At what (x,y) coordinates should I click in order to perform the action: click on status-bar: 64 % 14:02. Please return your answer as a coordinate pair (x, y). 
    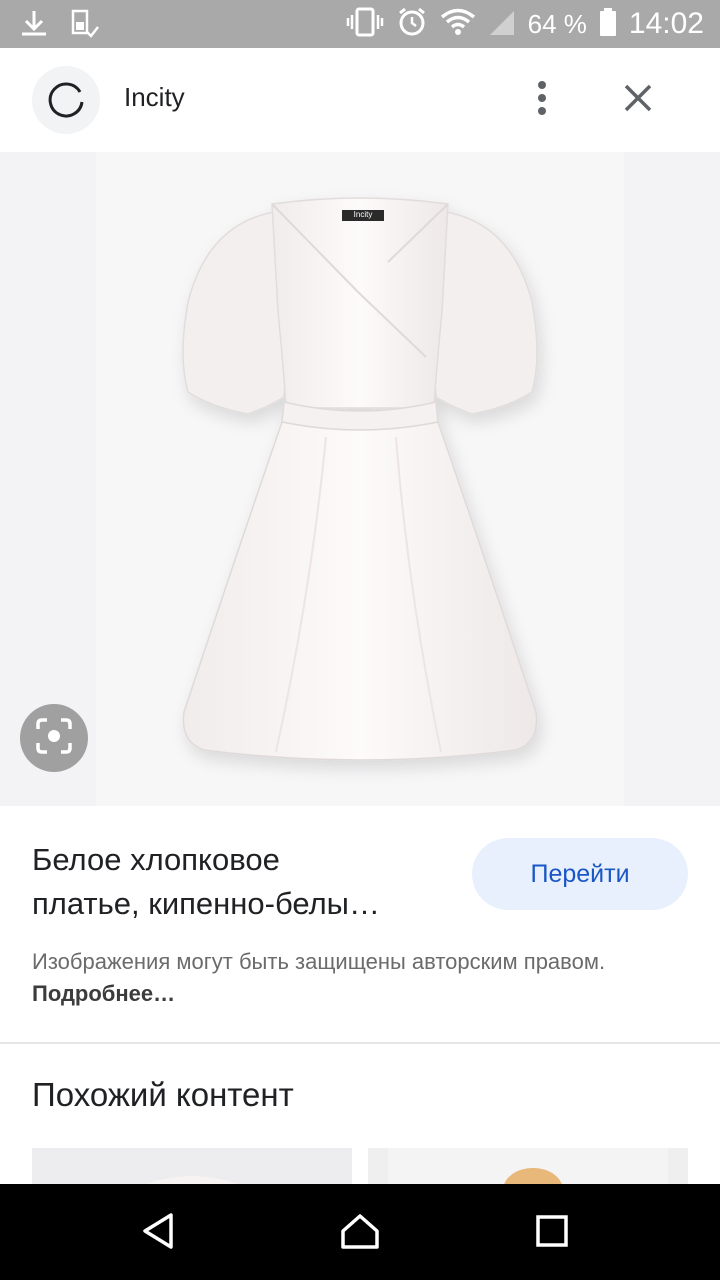
    Looking at the image, I should click on (360, 24).